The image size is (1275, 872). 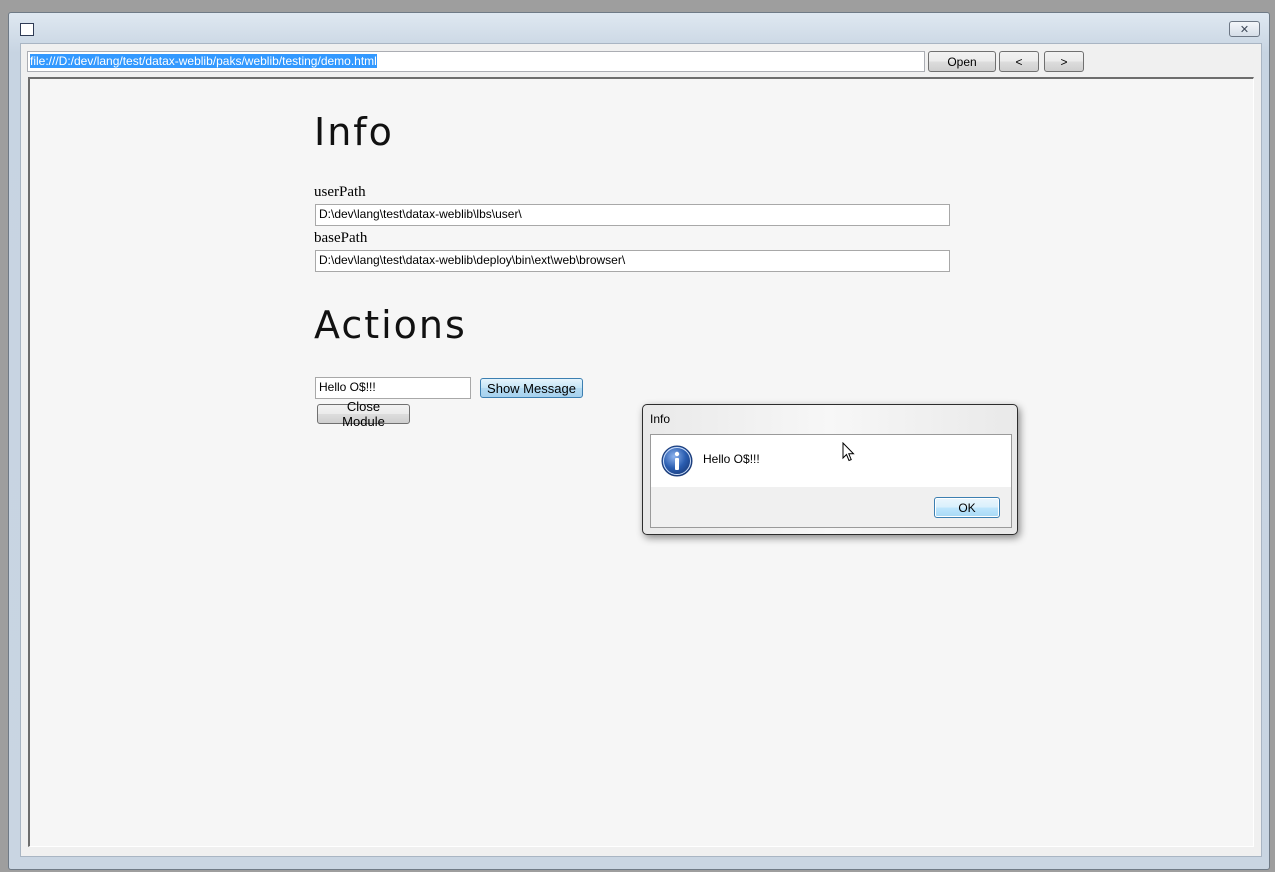 What do you see at coordinates (967, 507) in the screenshot?
I see `ok-button: OK` at bounding box center [967, 507].